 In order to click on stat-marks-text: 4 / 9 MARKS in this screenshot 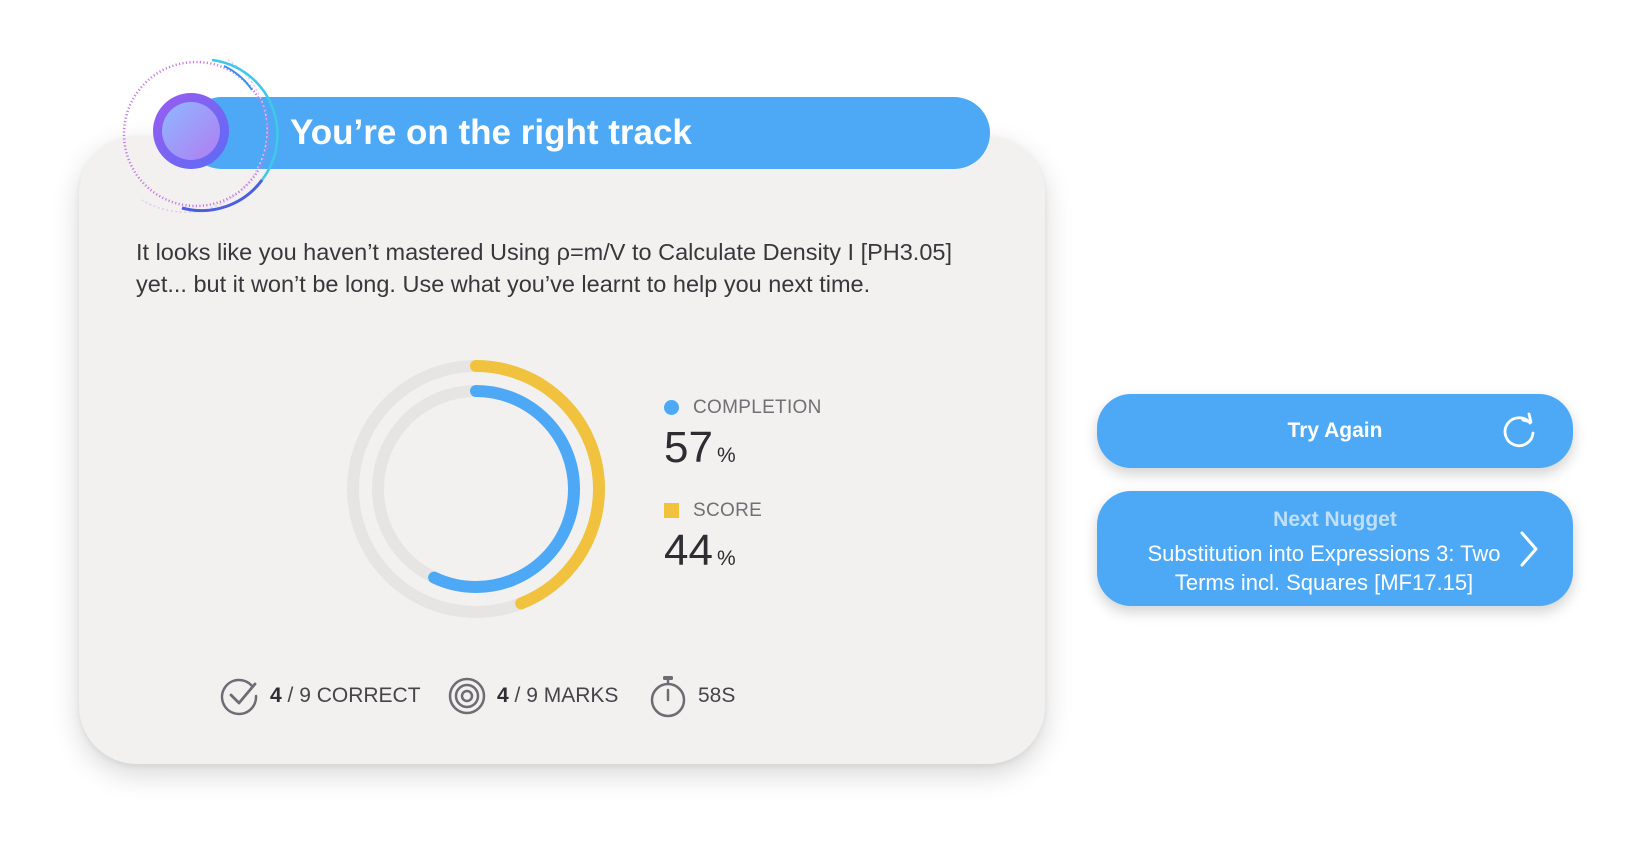, I will do `click(558, 695)`.